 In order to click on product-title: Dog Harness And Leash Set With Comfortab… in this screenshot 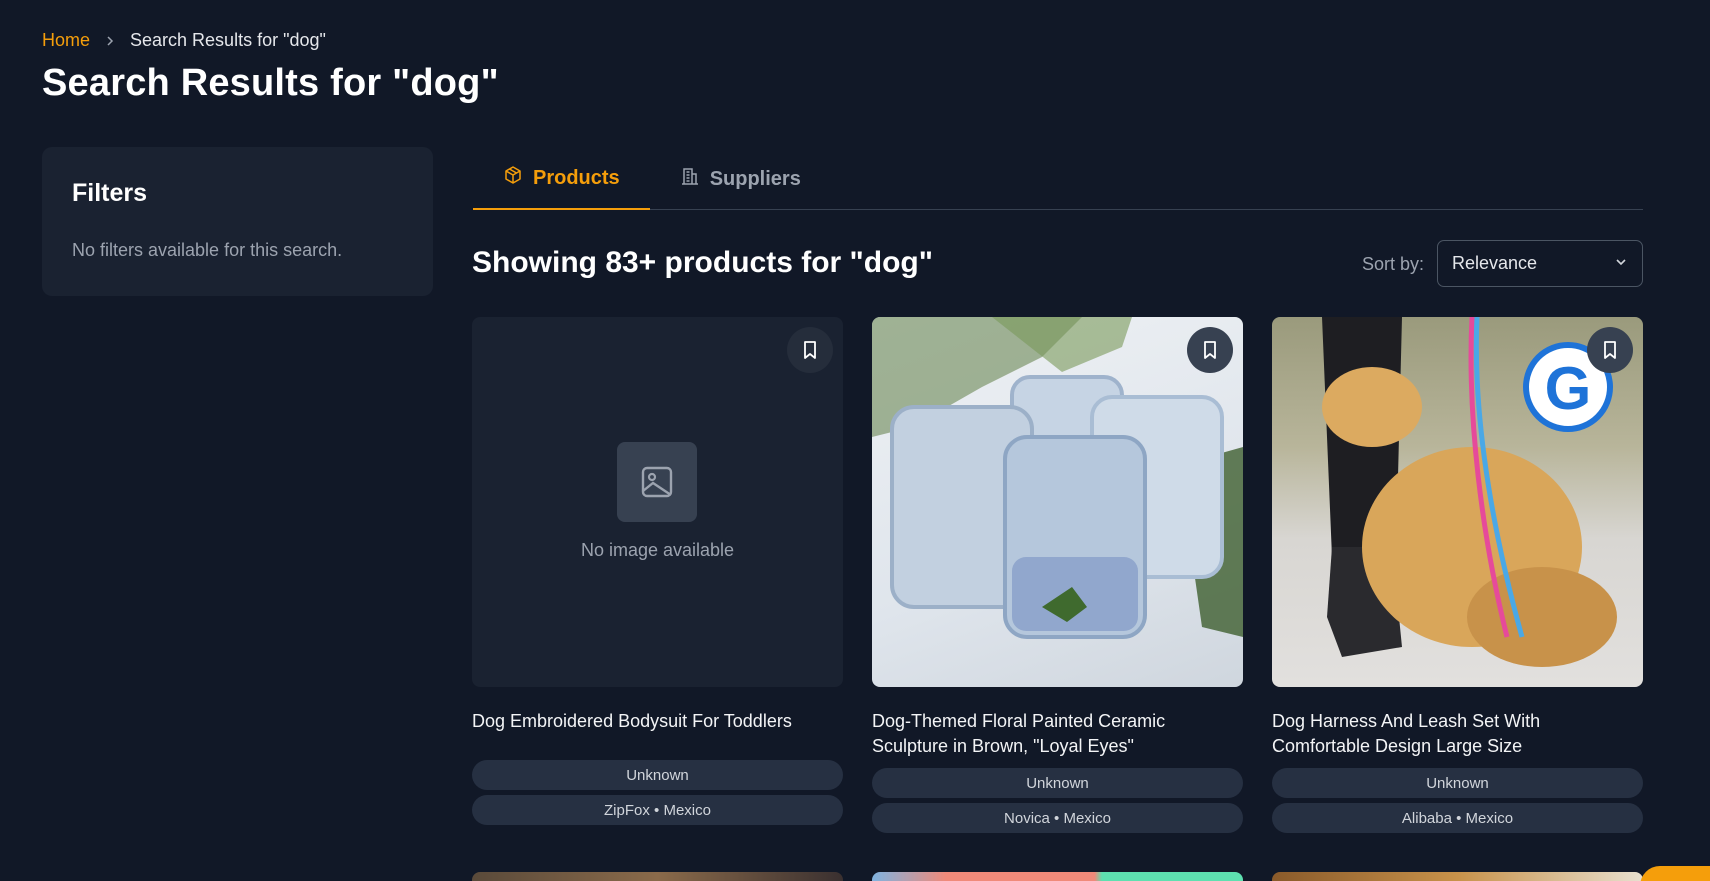, I will do `click(1457, 734)`.